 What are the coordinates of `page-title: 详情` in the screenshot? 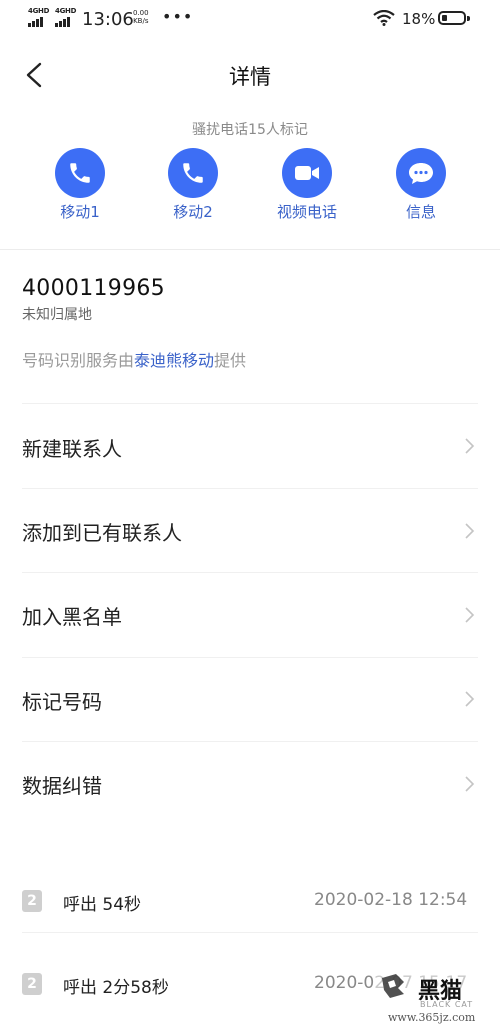 It's located at (250, 77).